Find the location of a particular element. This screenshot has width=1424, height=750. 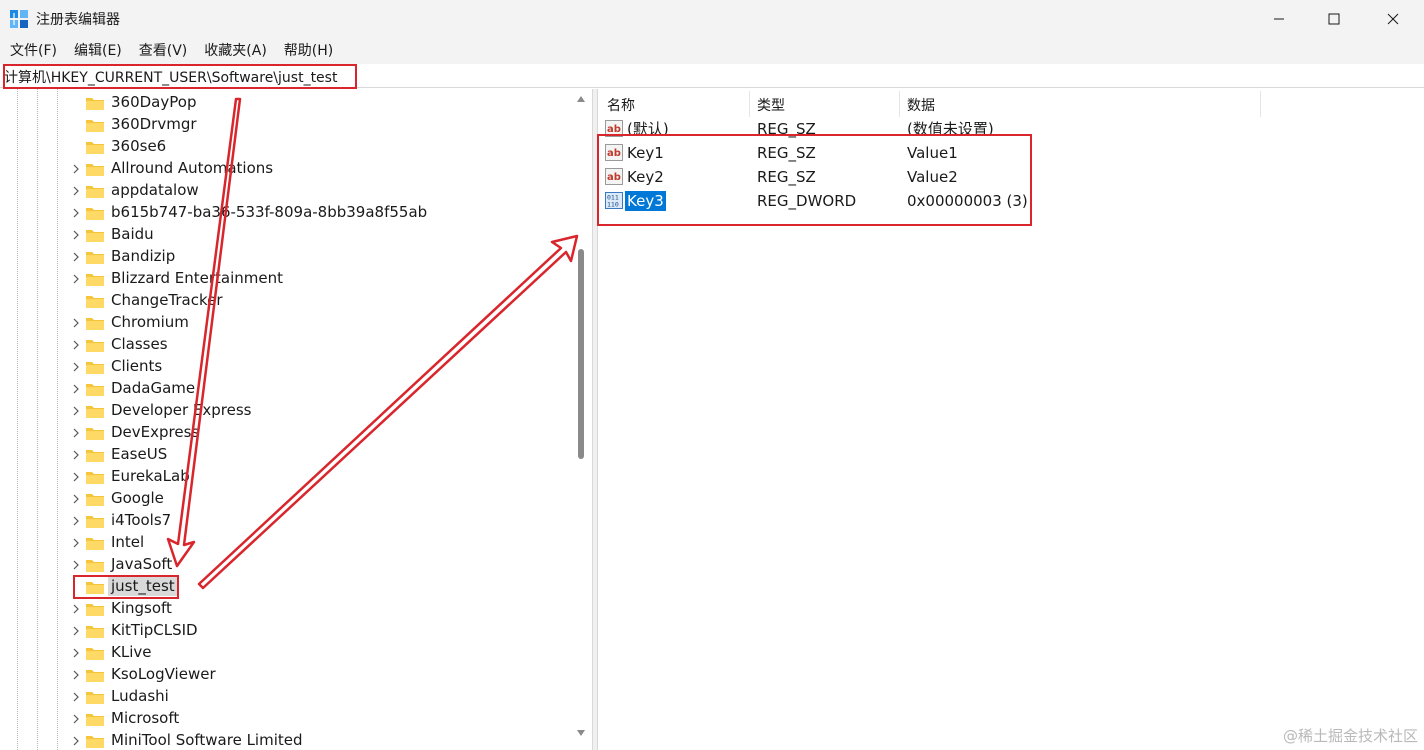

tree-item: b615b747-ba36-533f-809a-8bb39a8f55ab is located at coordinates (285, 212).